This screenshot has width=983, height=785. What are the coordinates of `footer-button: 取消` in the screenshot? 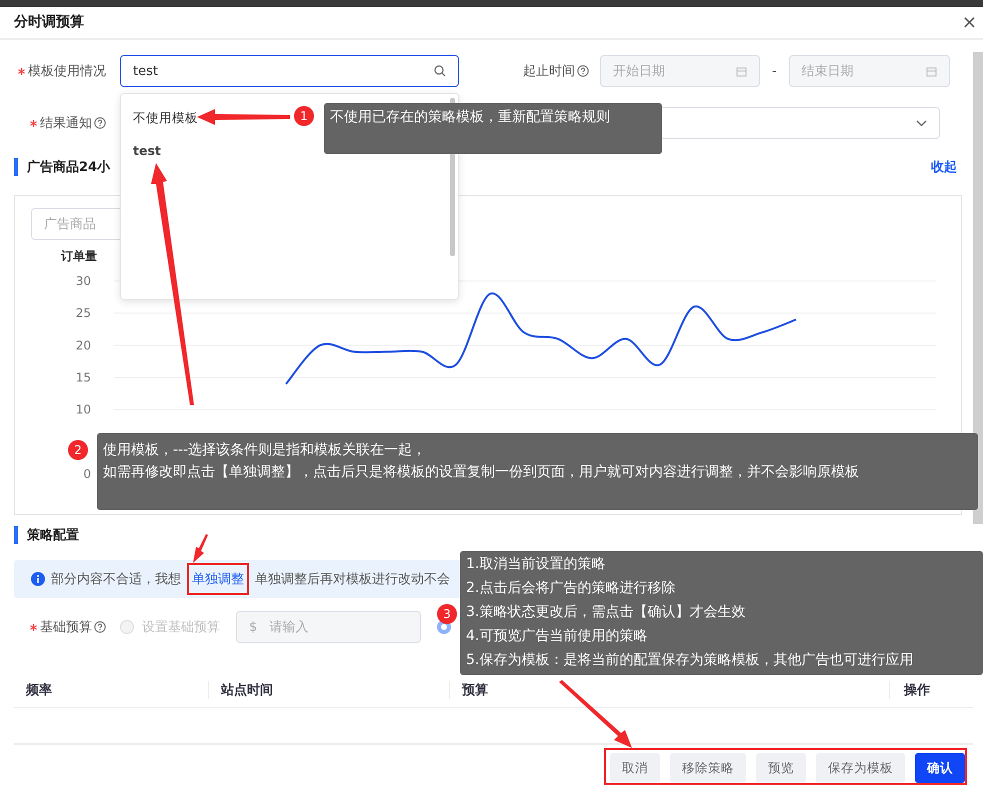 It's located at (635, 768).